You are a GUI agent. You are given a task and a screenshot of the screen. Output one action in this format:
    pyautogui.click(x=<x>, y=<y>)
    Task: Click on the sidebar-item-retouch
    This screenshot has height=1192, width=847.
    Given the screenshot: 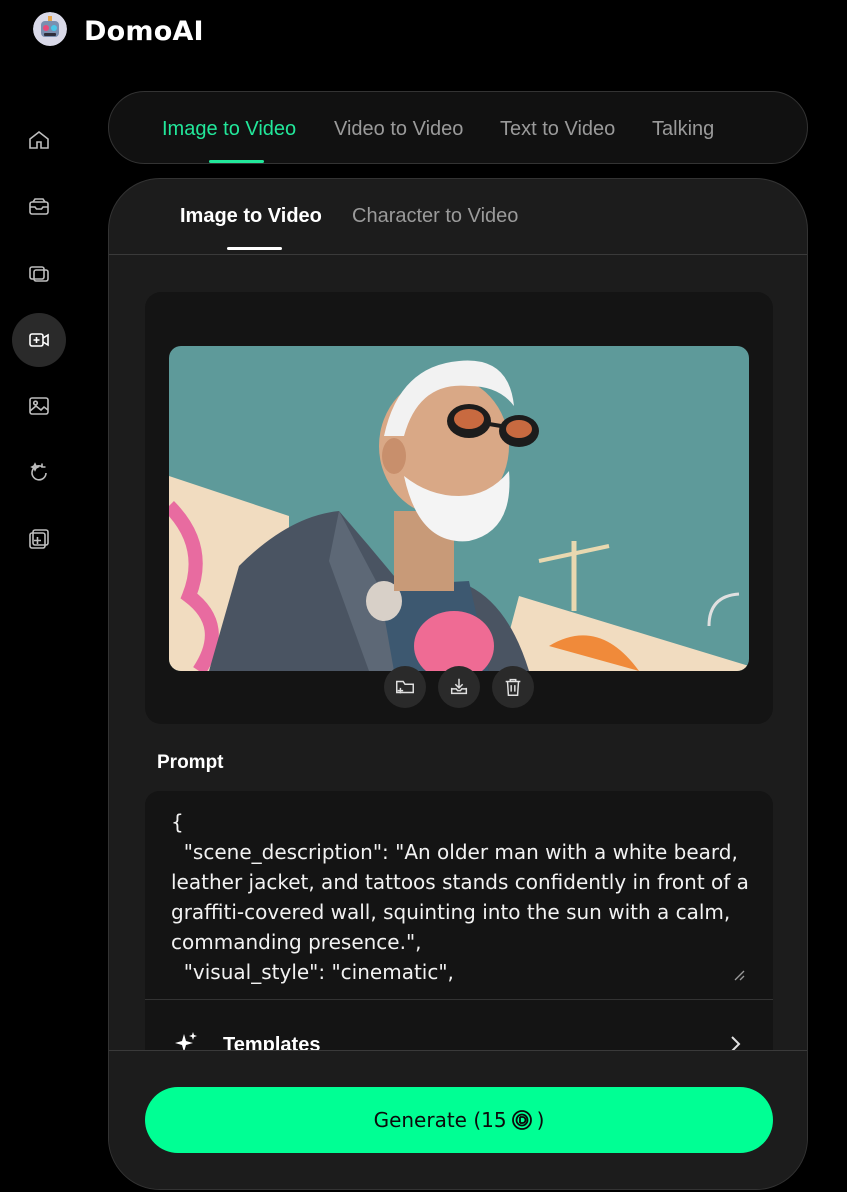 What is the action you would take?
    pyautogui.click(x=39, y=472)
    